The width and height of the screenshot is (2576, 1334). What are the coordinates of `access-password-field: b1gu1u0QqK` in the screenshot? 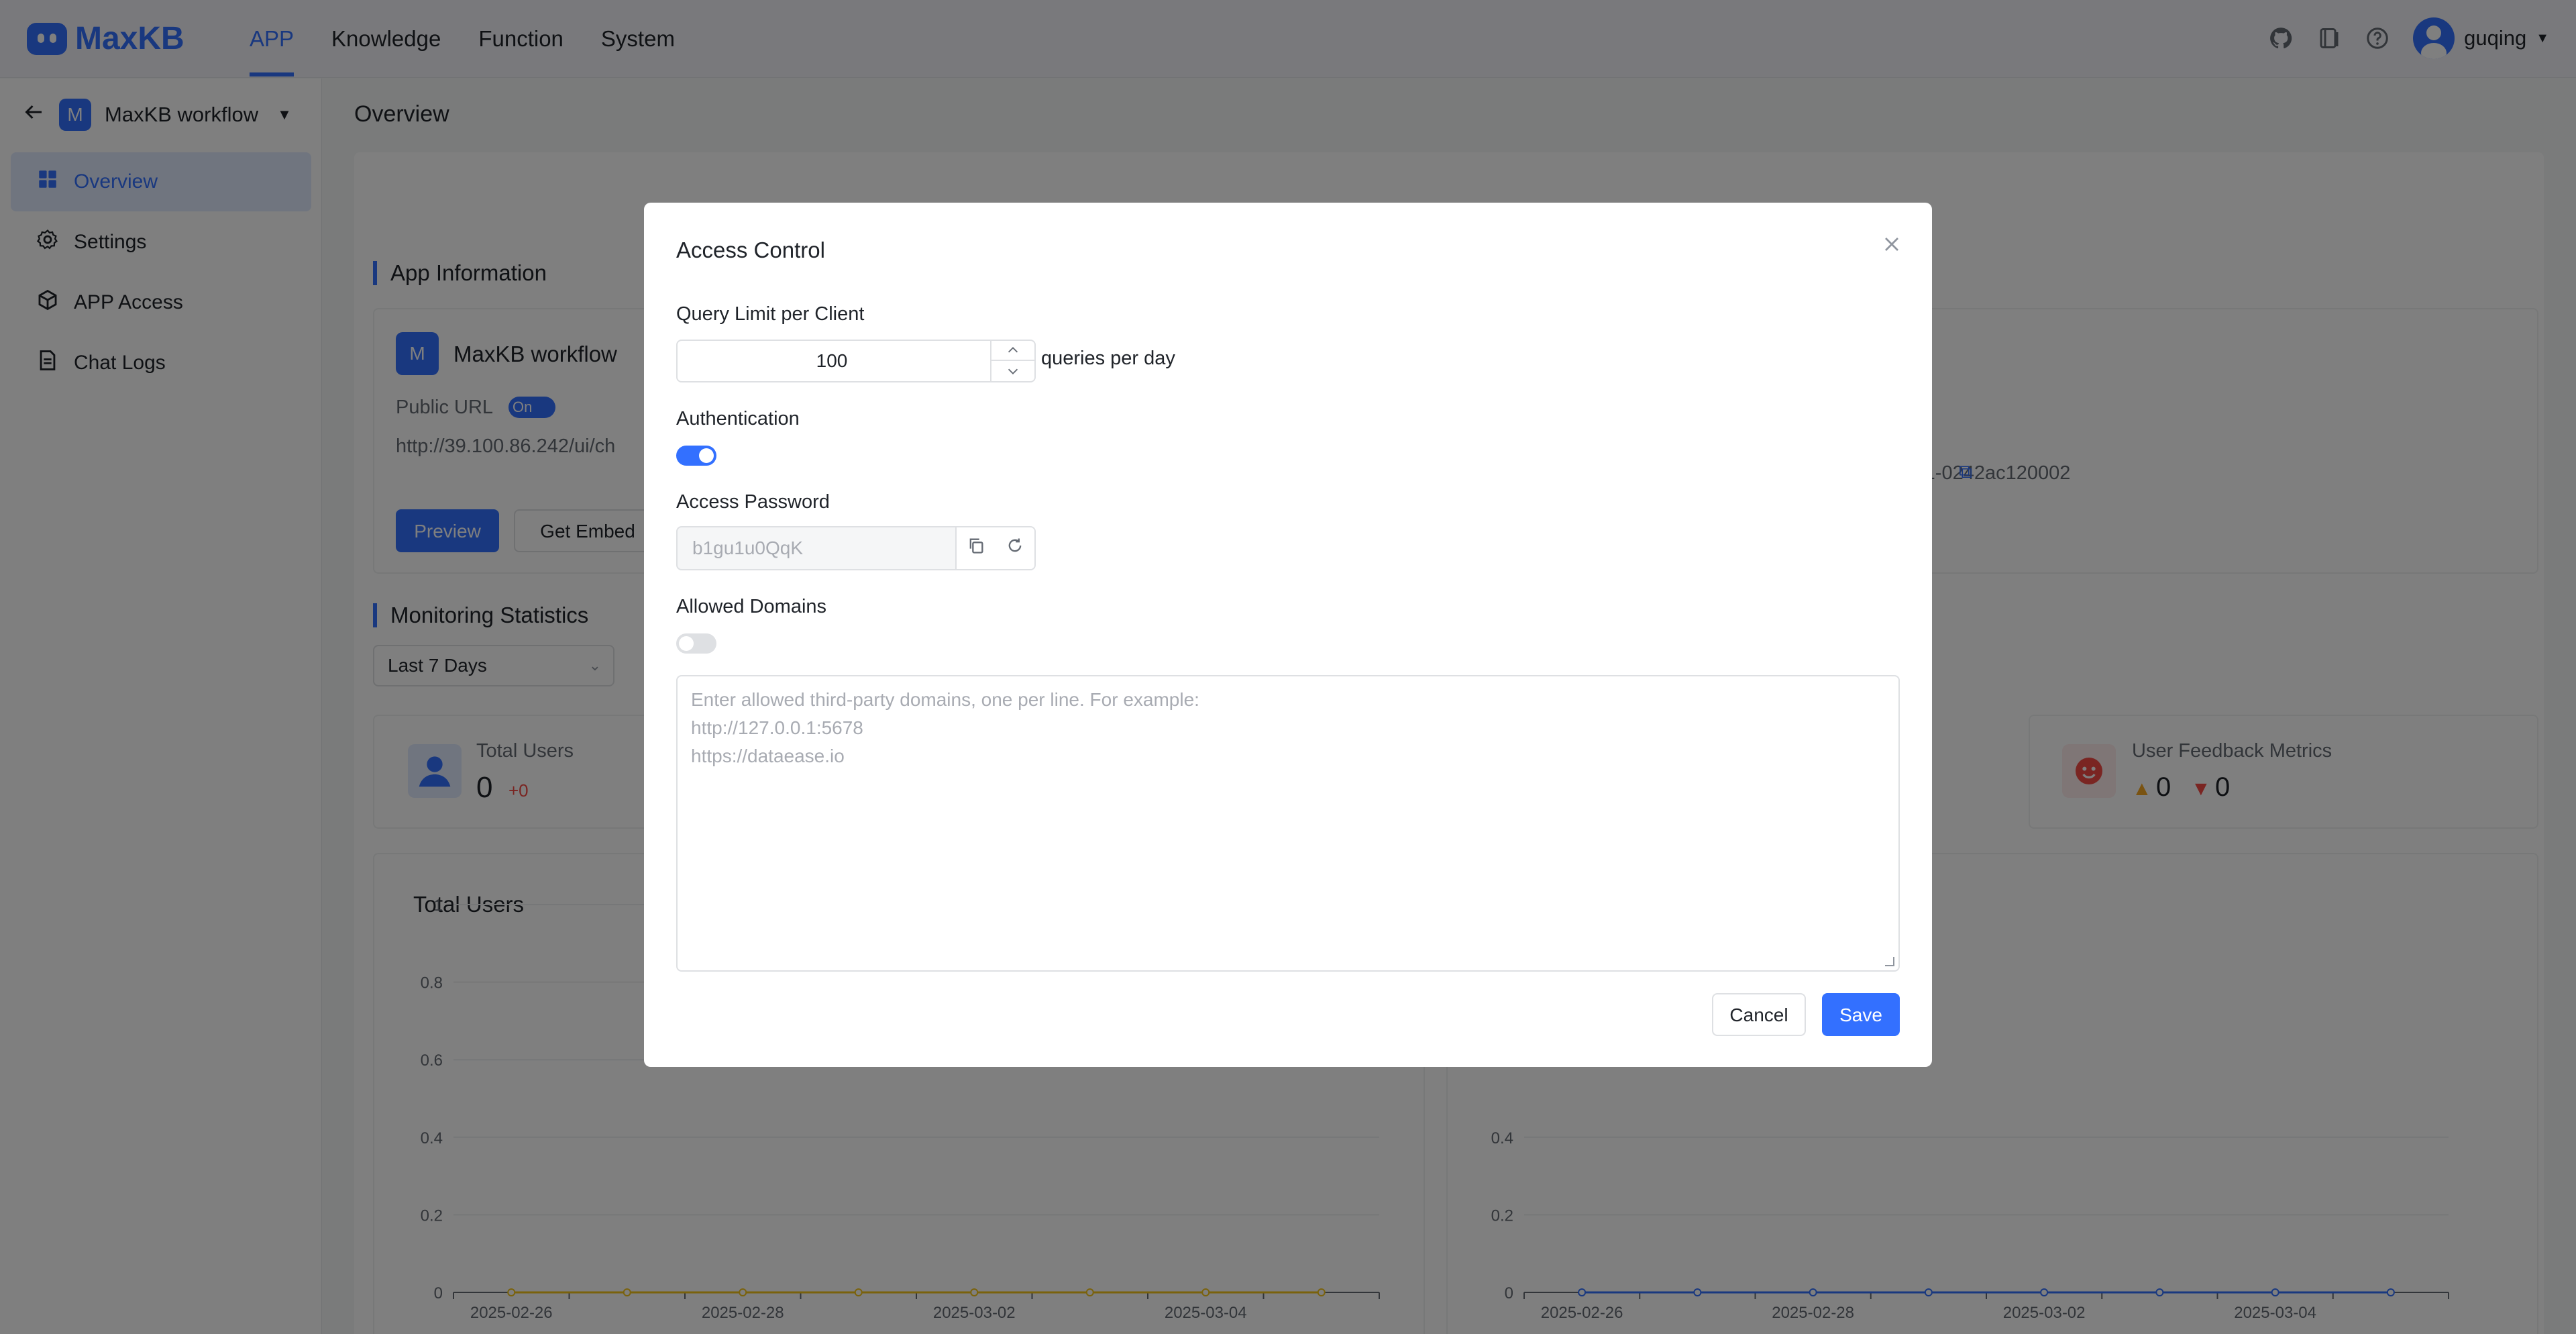 It's located at (856, 548).